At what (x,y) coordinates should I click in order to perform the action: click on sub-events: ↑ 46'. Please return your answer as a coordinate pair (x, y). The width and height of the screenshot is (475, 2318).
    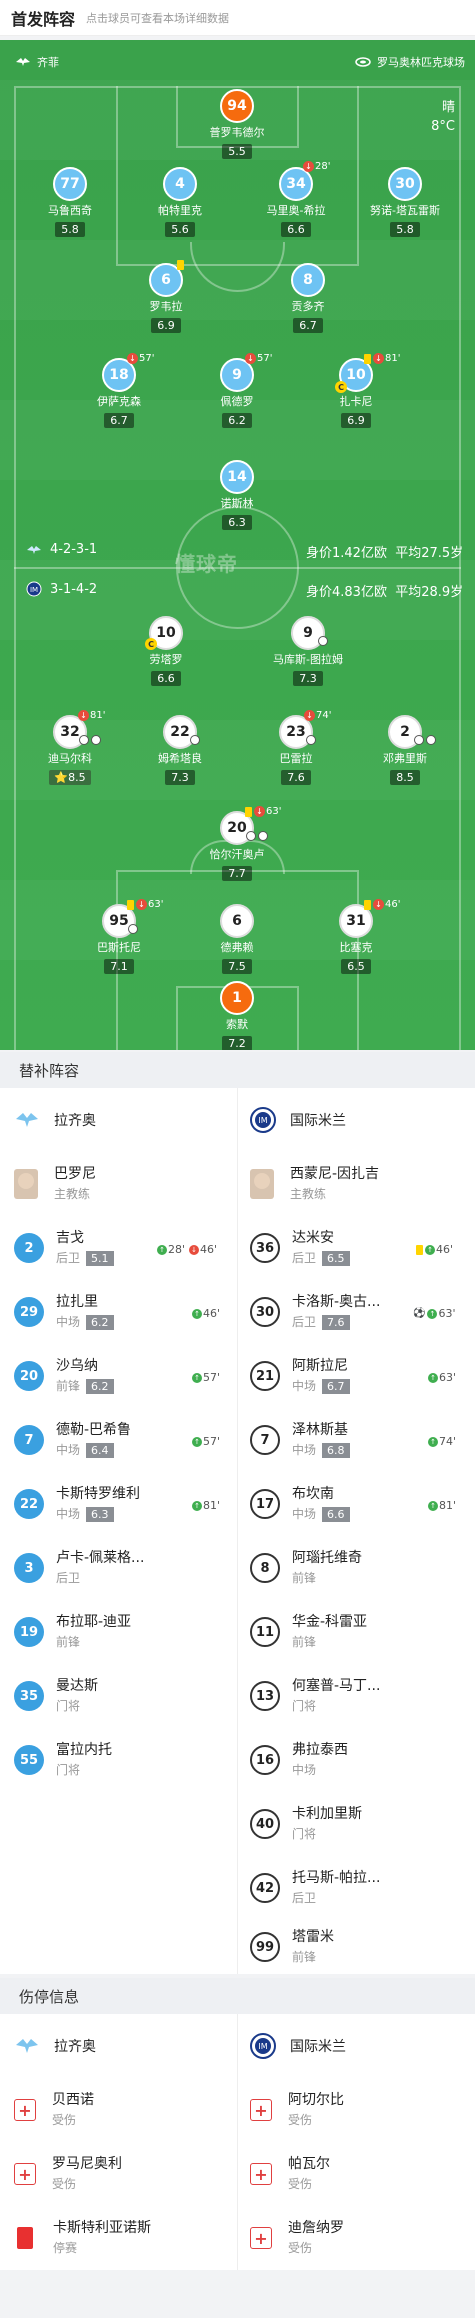
    Looking at the image, I should click on (434, 1249).